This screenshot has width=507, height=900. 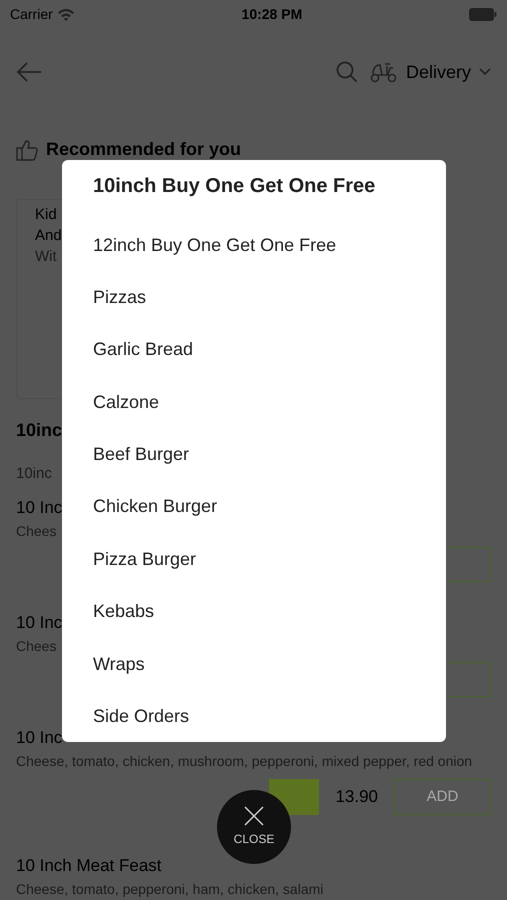 I want to click on scooter-icon, so click(x=384, y=72).